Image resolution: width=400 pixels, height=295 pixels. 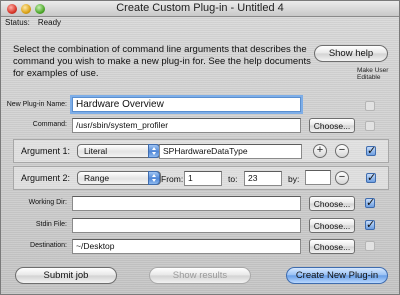 I want to click on argument-2-row: Argument 2: Range From: 1 to: 23 by: + −, so click(x=201, y=178).